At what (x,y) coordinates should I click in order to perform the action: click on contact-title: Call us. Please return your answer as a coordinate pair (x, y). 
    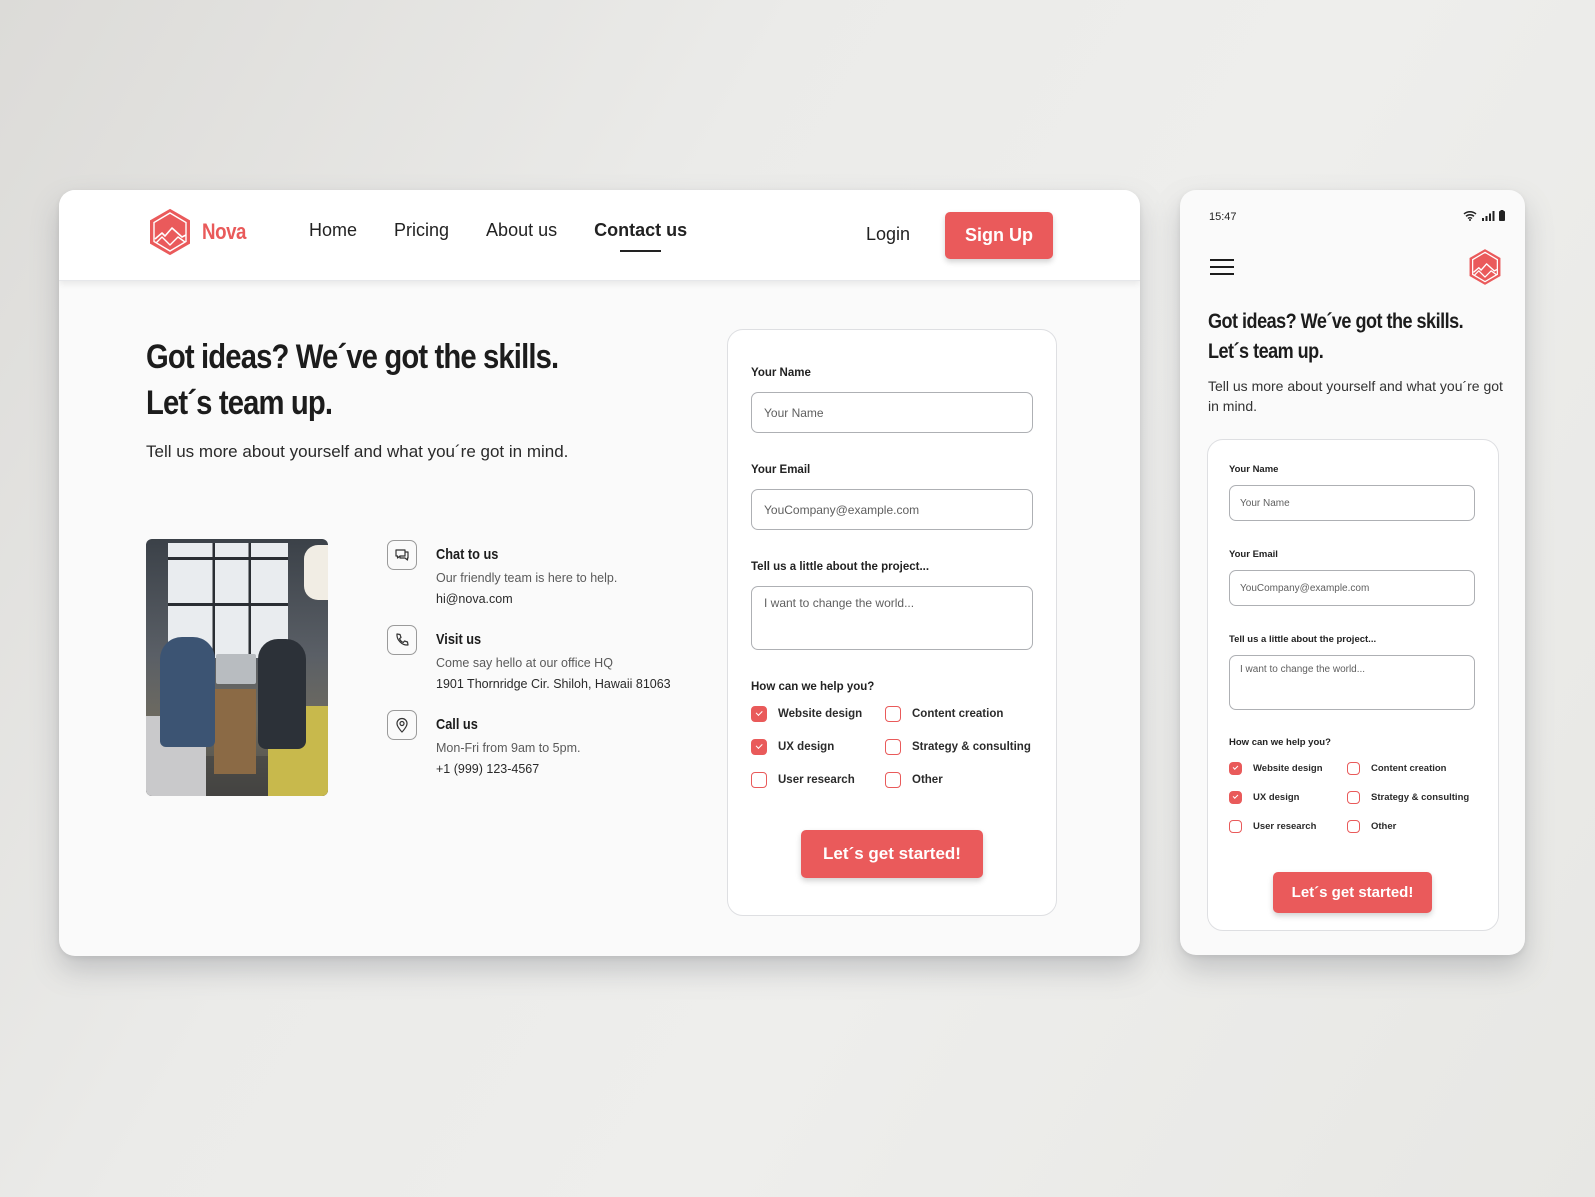
    Looking at the image, I should click on (457, 724).